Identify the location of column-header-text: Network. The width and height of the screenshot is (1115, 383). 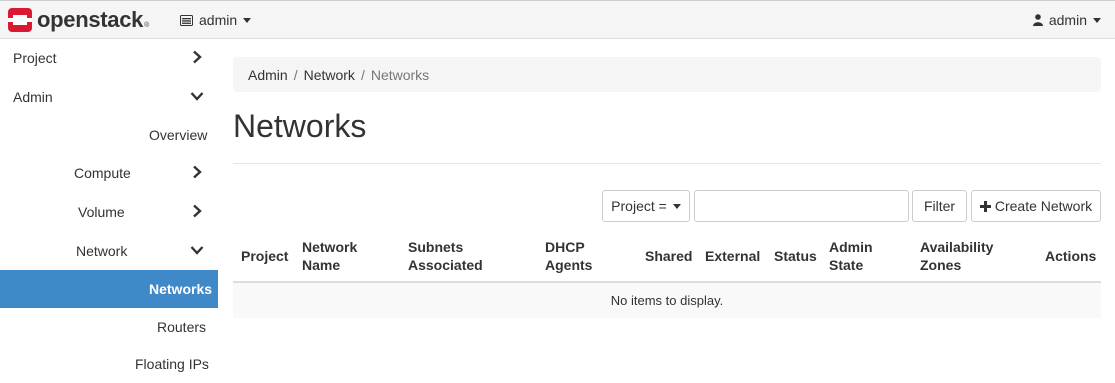
(330, 247).